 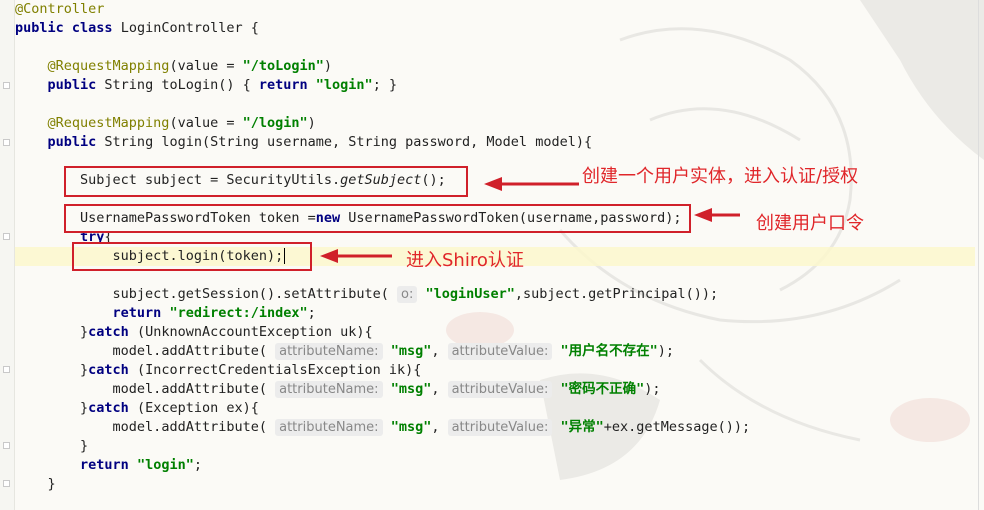 What do you see at coordinates (210, 180) in the screenshot?
I see `code-text: Subject subject = SecurityUtils.` at bounding box center [210, 180].